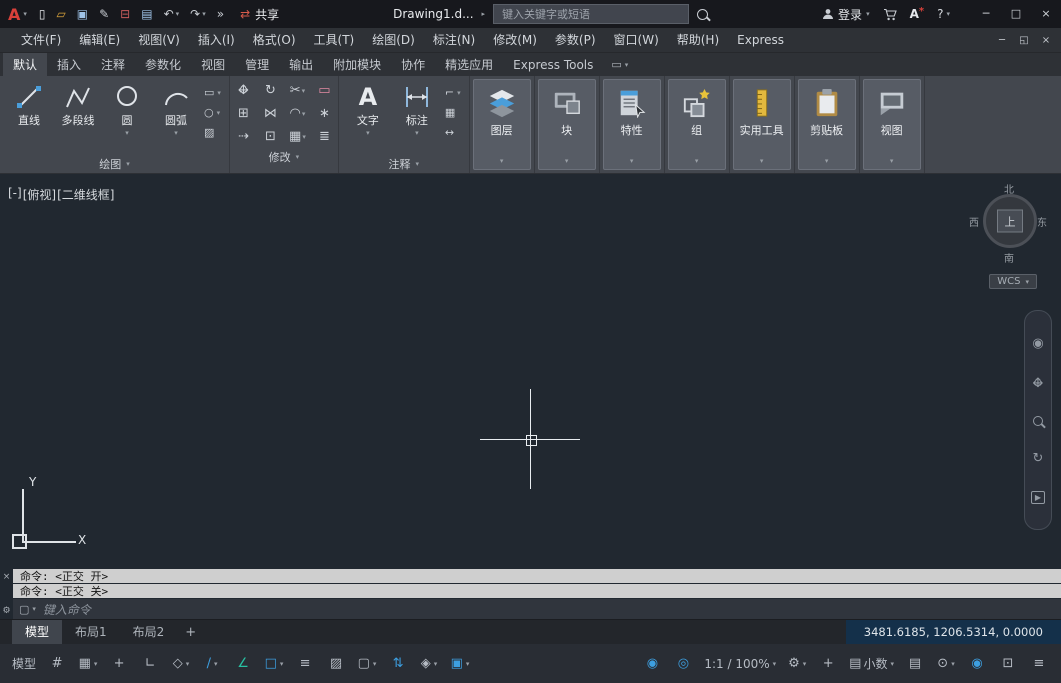  I want to click on ellipse-tool: ○ ▾, so click(212, 112).